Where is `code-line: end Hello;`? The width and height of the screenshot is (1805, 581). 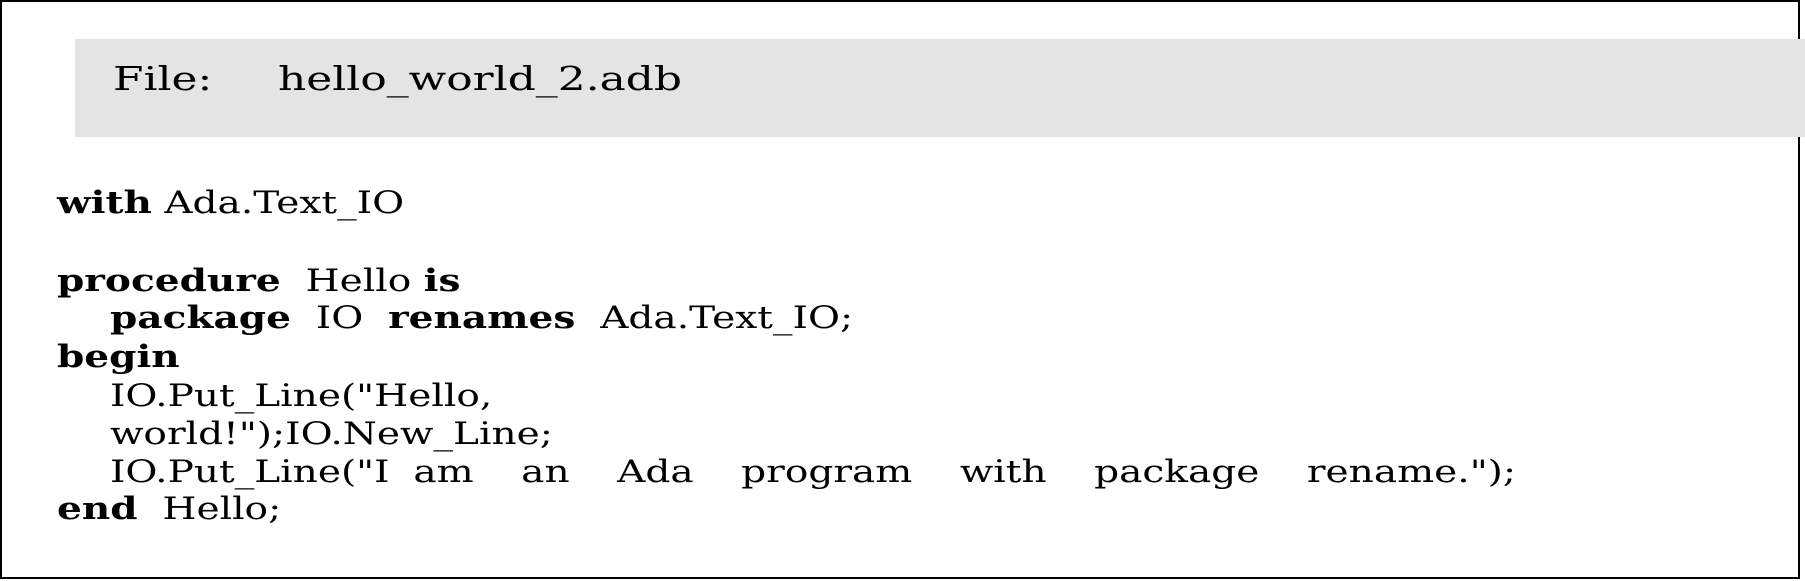
code-line: end Hello; is located at coordinates (169, 509).